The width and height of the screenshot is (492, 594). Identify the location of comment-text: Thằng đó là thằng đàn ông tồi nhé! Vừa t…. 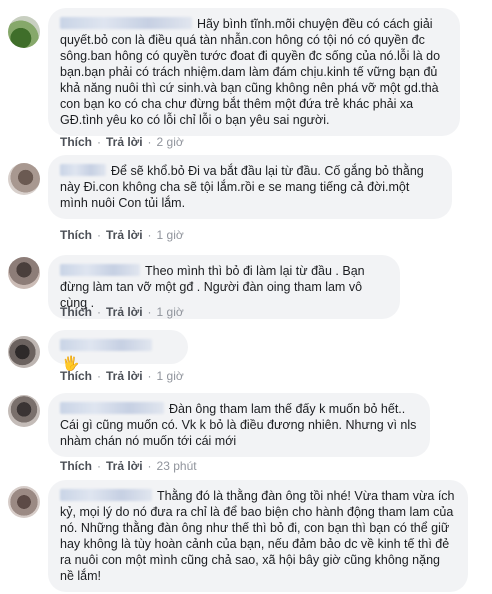
(257, 536).